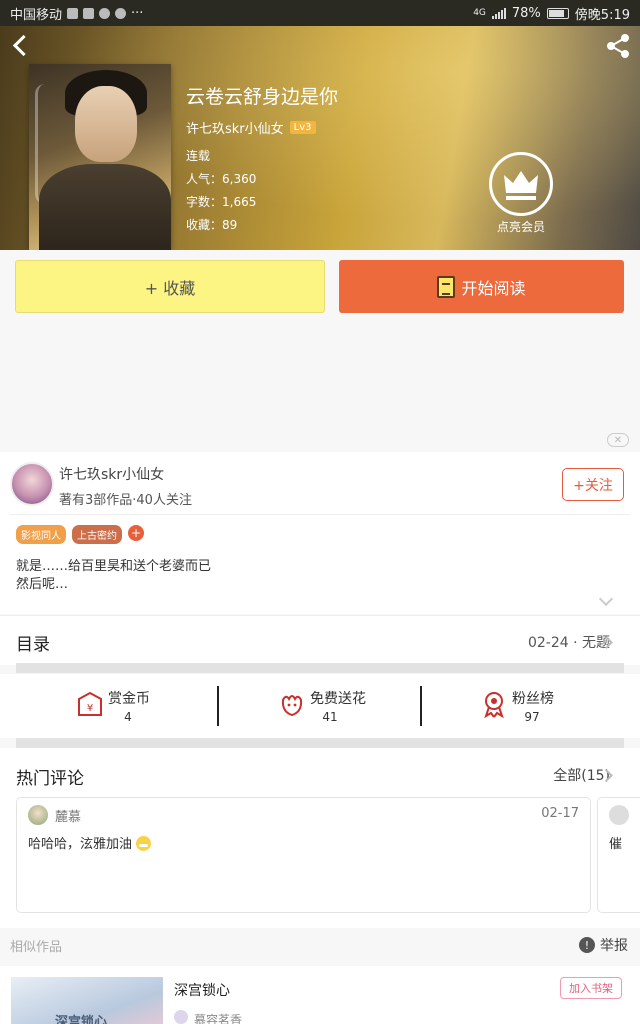 The height and width of the screenshot is (1024, 640). Describe the element at coordinates (560, 813) in the screenshot. I see `comment-date: 02-17` at that location.